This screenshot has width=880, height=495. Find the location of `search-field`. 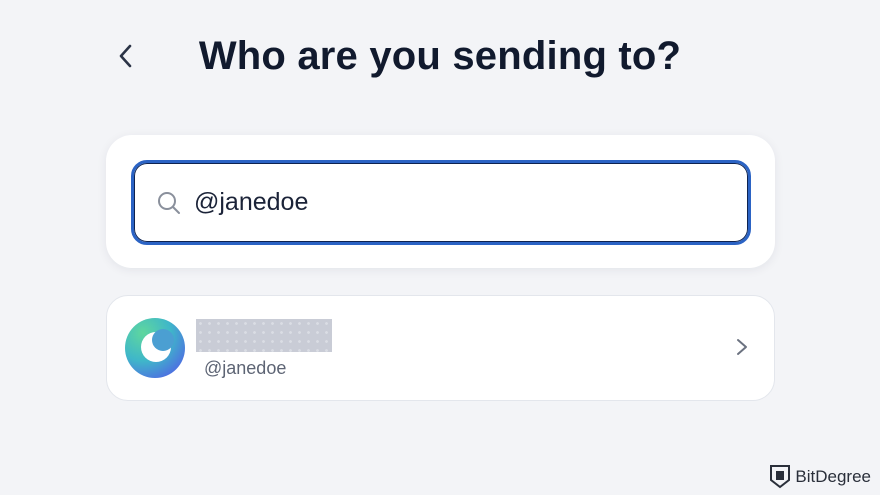

search-field is located at coordinates (441, 202).